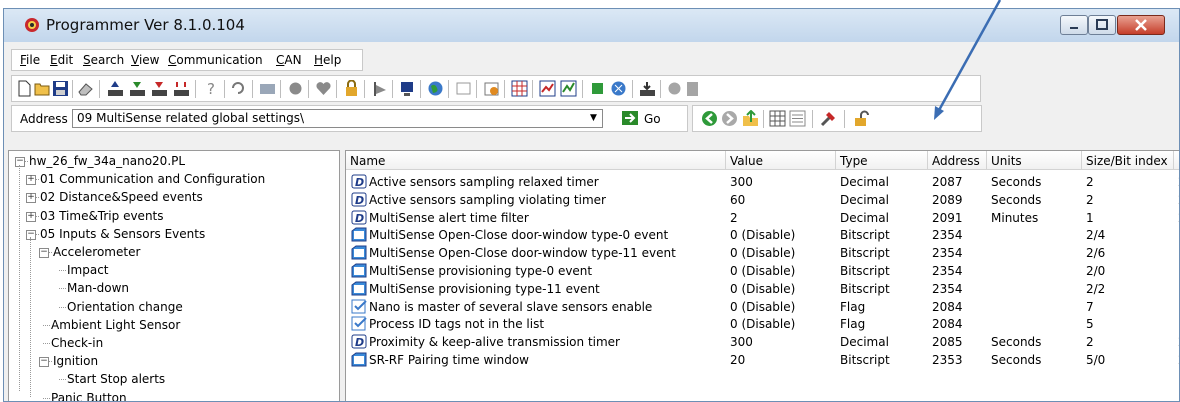 The width and height of the screenshot is (1180, 402). I want to click on menu-file: File, so click(30, 60).